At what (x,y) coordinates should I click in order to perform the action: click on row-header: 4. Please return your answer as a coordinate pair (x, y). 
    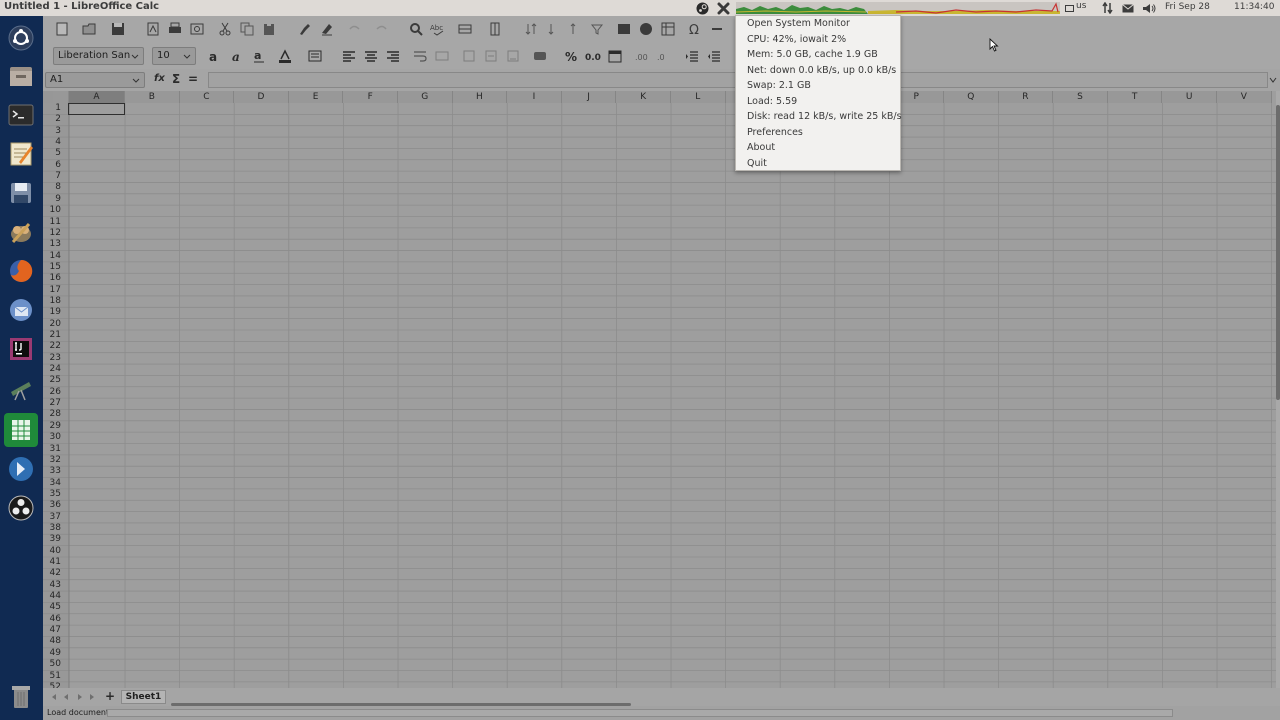
    Looking at the image, I should click on (53, 142).